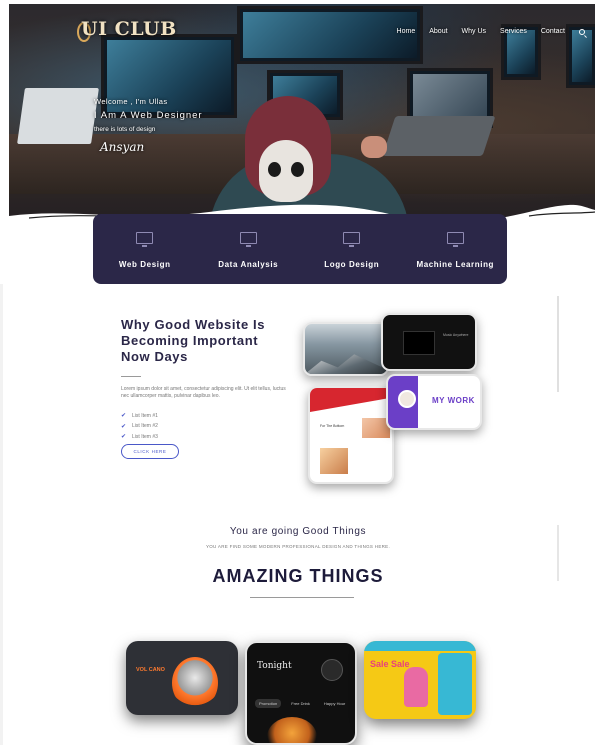 The image size is (596, 745). What do you see at coordinates (374, 147) in the screenshot?
I see `hero-photo-hand` at bounding box center [374, 147].